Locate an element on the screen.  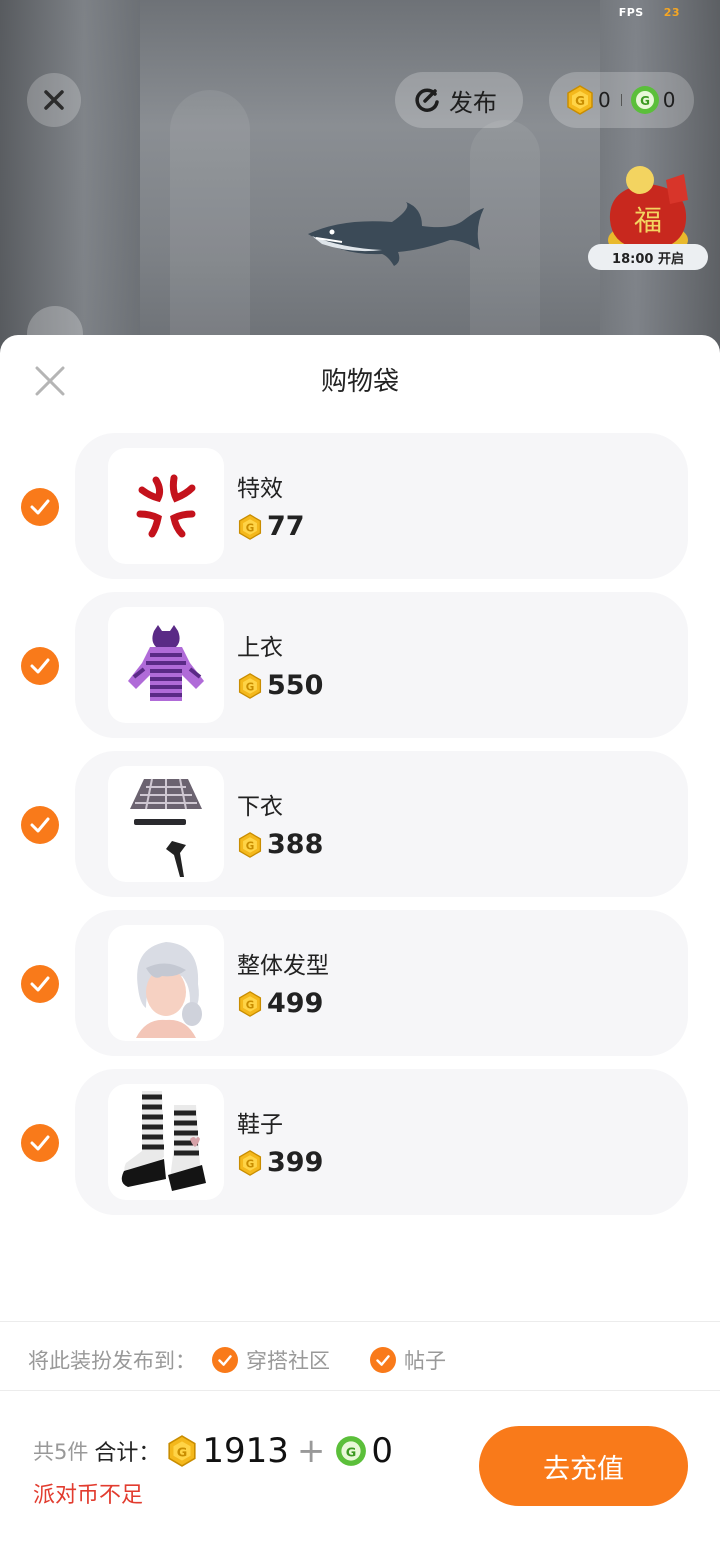
item-card: 整体发型 G 499 is located at coordinates (381, 983).